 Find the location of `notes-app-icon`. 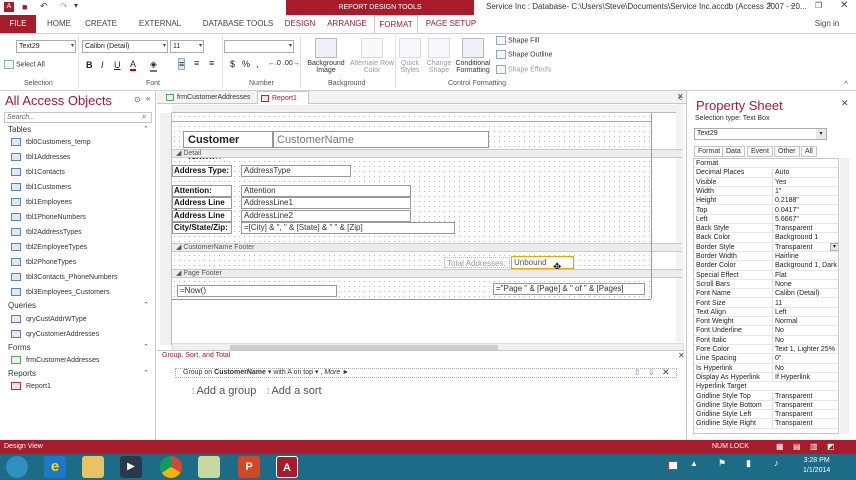

notes-app-icon is located at coordinates (209, 467).